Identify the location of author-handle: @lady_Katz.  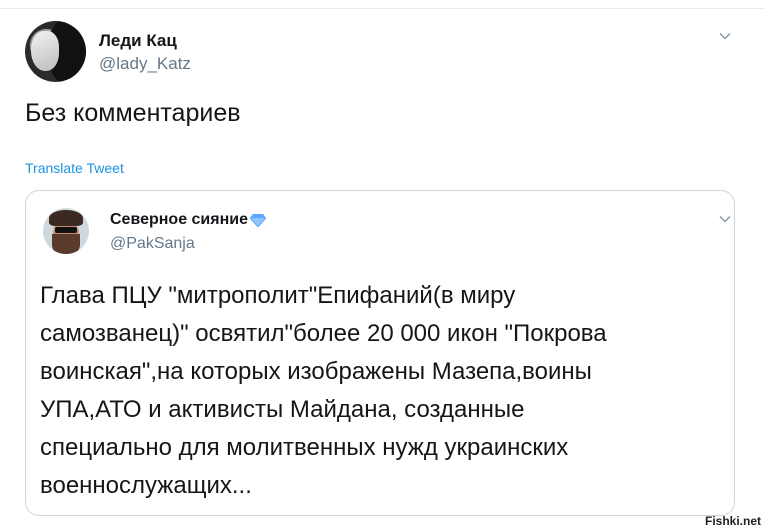
(145, 64).